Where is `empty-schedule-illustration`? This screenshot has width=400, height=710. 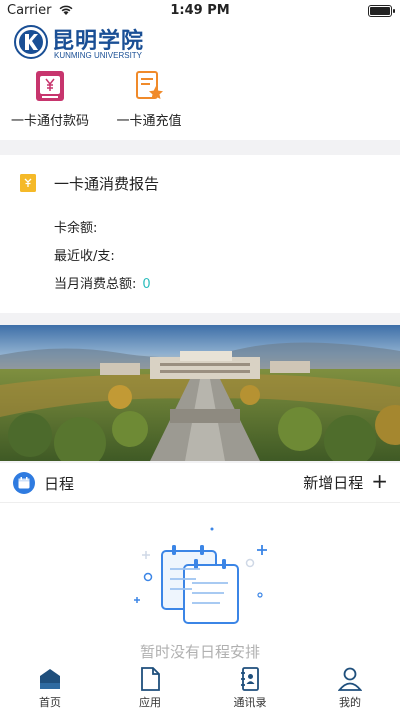 empty-schedule-illustration is located at coordinates (200, 575).